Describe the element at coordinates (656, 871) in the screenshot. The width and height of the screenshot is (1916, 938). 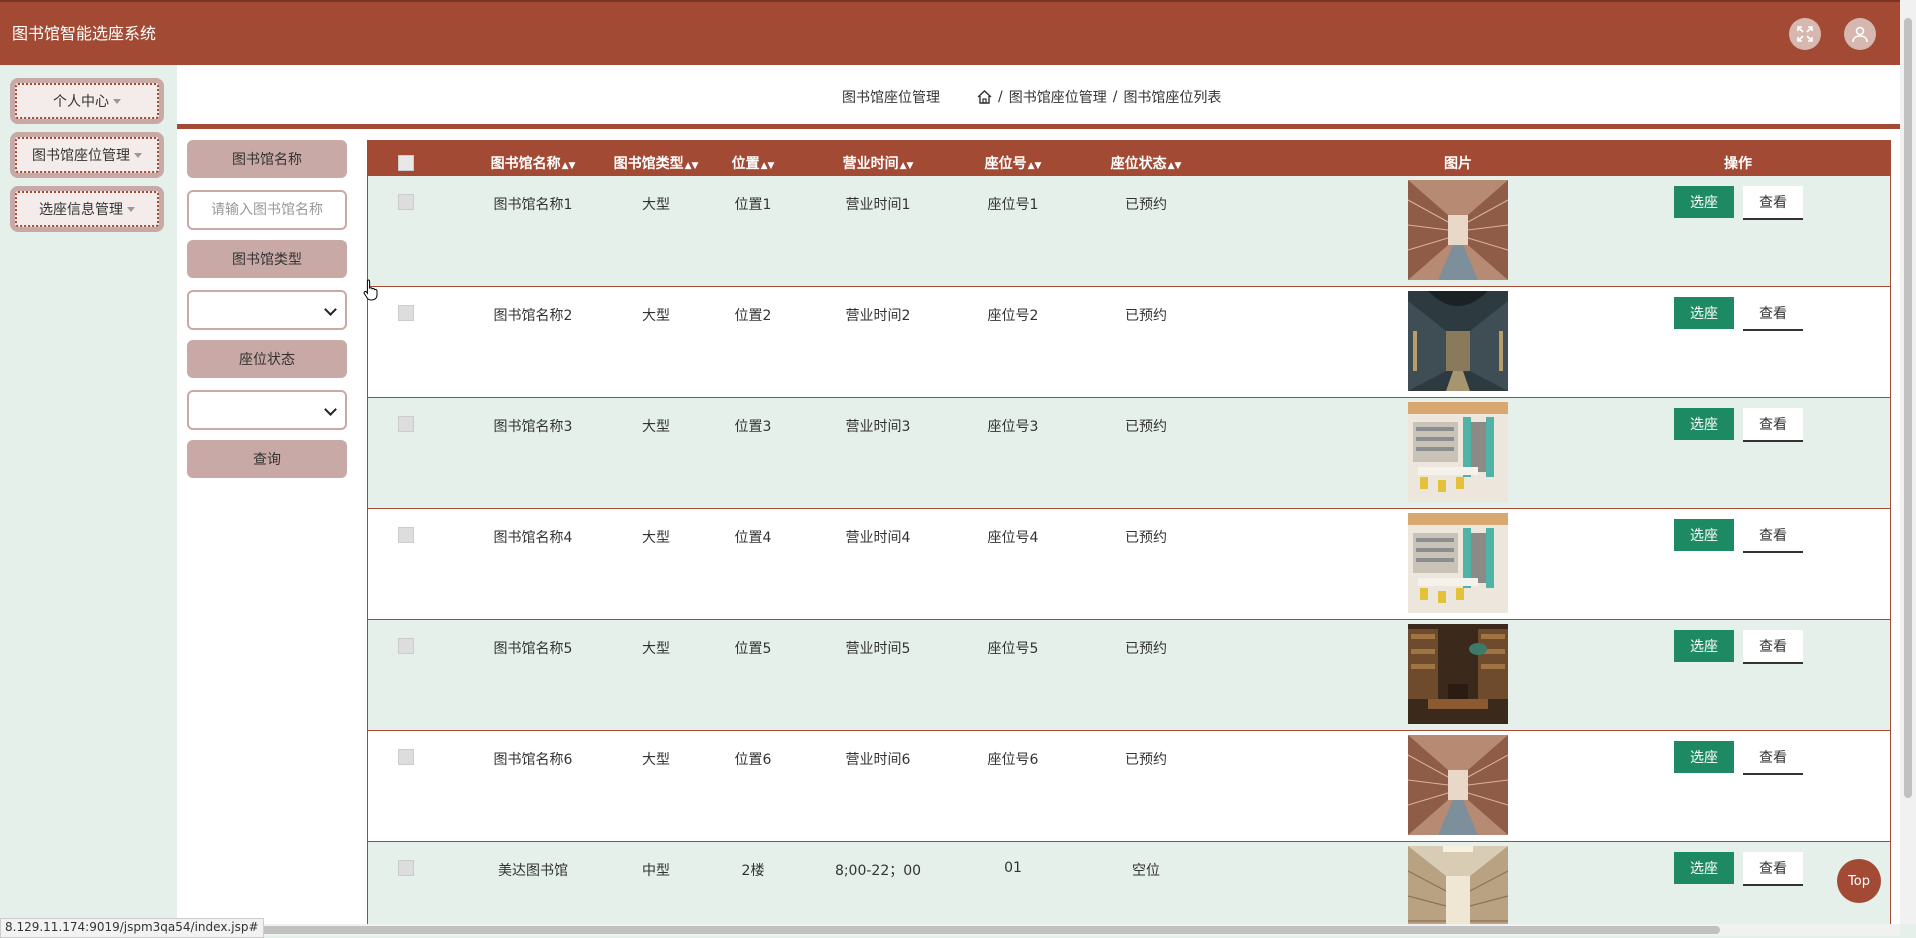
I see `cell-library-type: 中型` at that location.